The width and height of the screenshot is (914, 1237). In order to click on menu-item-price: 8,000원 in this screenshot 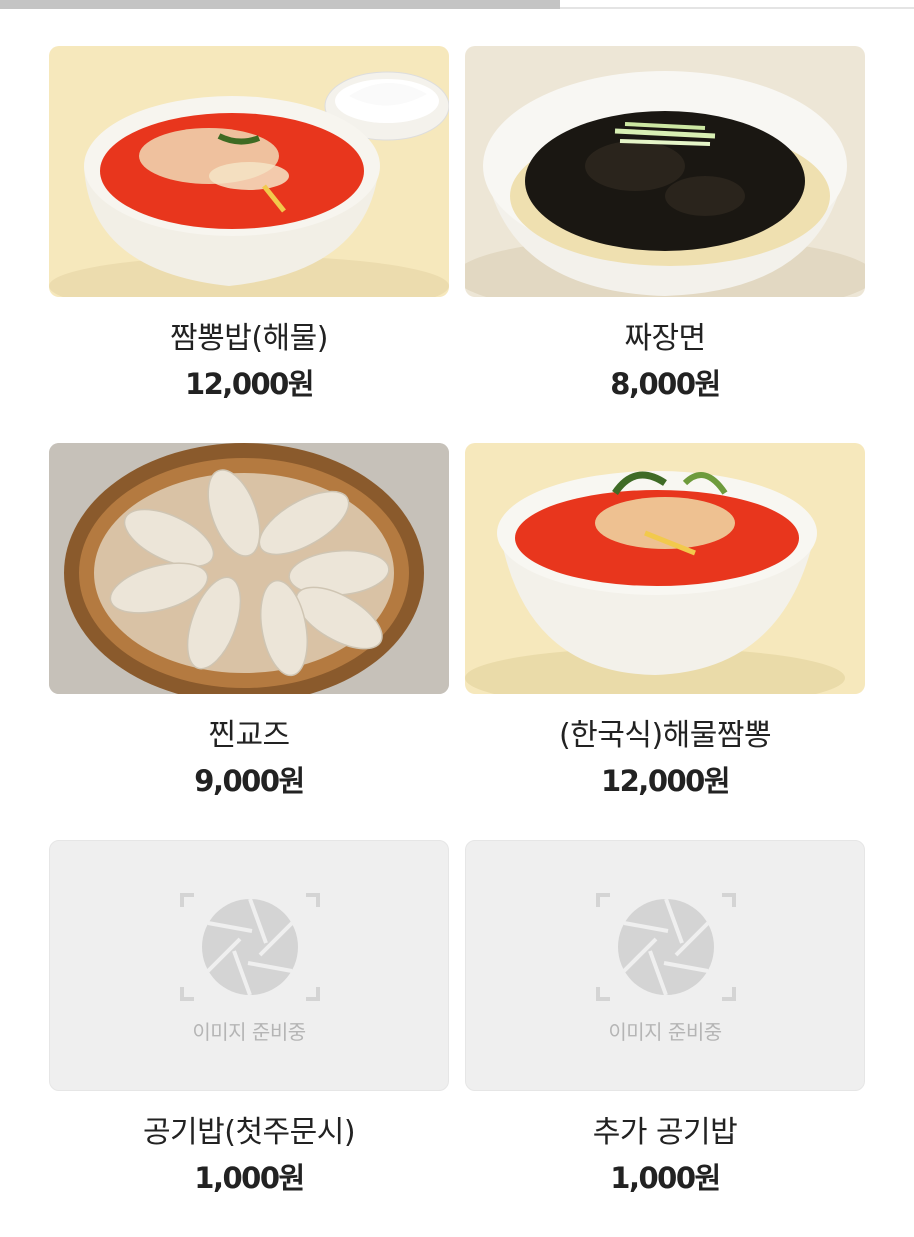, I will do `click(665, 384)`.